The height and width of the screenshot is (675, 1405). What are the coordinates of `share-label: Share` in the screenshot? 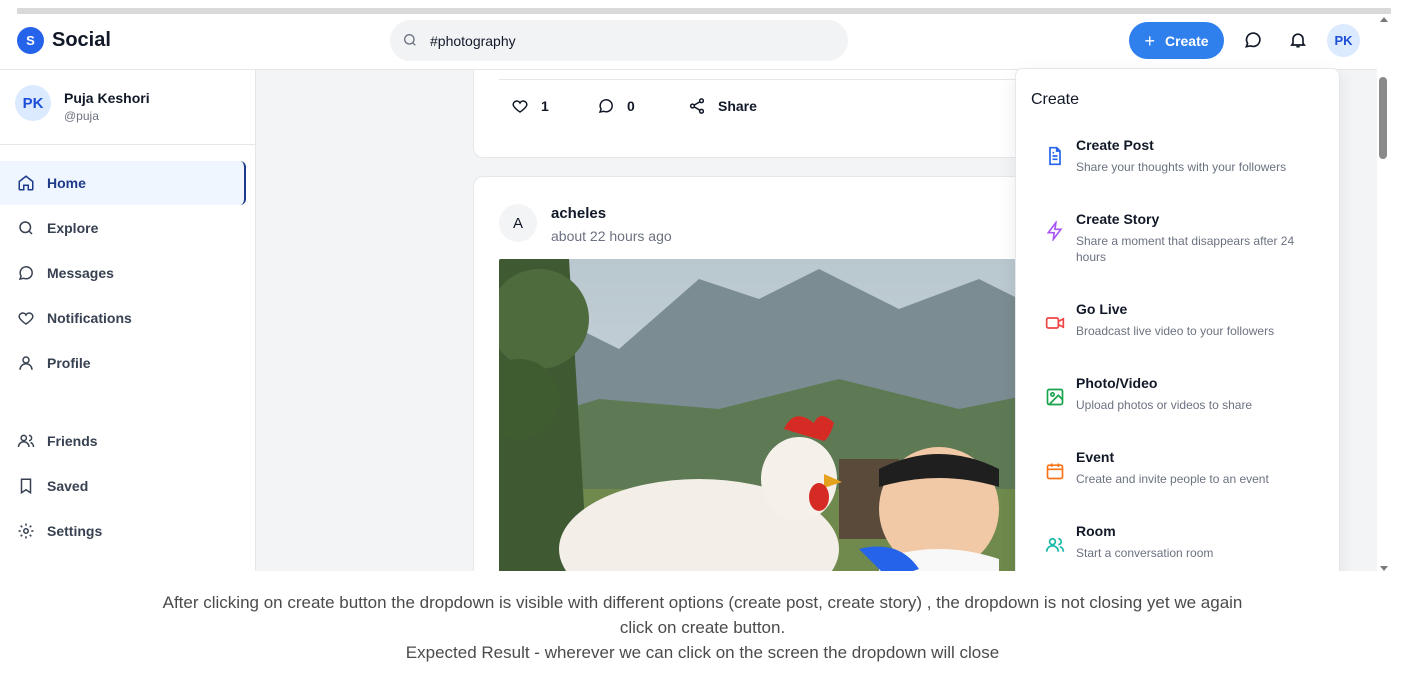 It's located at (737, 106).